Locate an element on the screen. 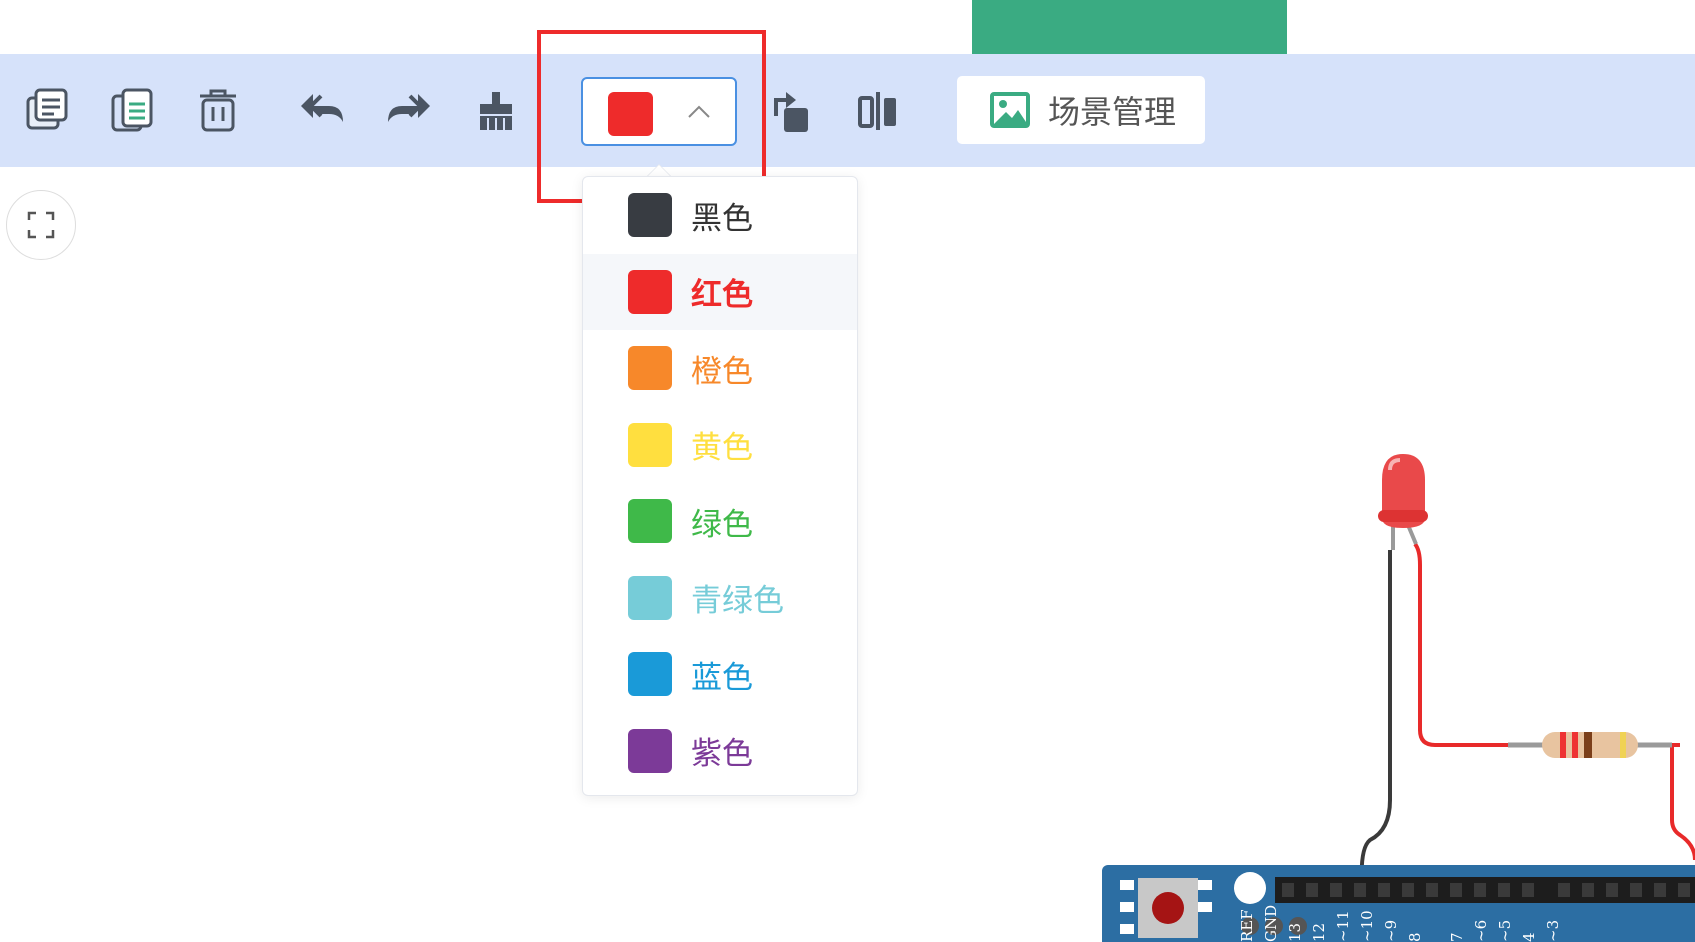  color-option-yellow: 黄色 is located at coordinates (720, 445).